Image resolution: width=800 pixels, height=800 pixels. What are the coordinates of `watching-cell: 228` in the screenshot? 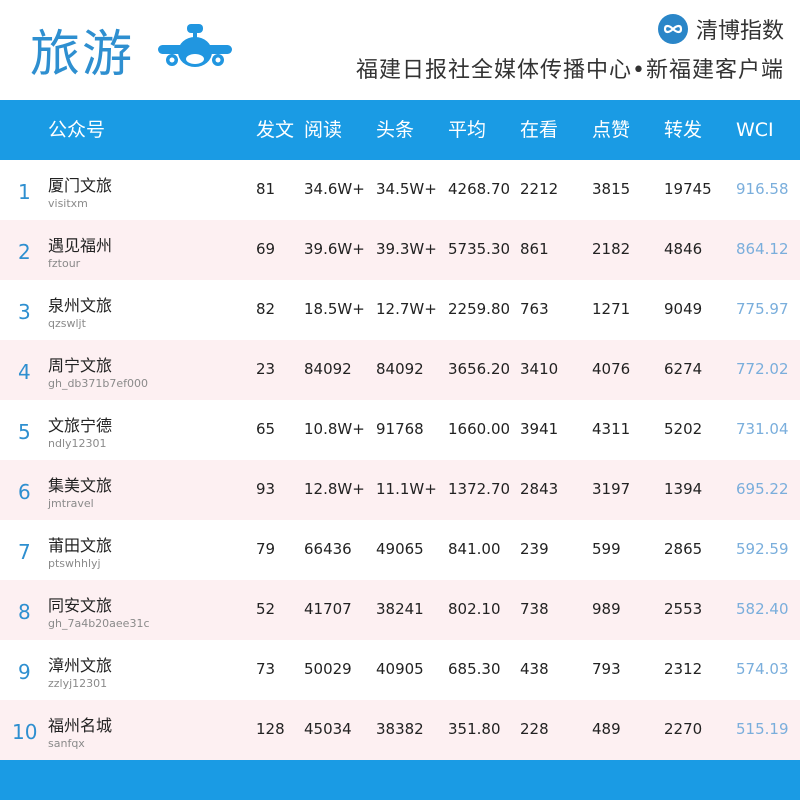 It's located at (534, 729).